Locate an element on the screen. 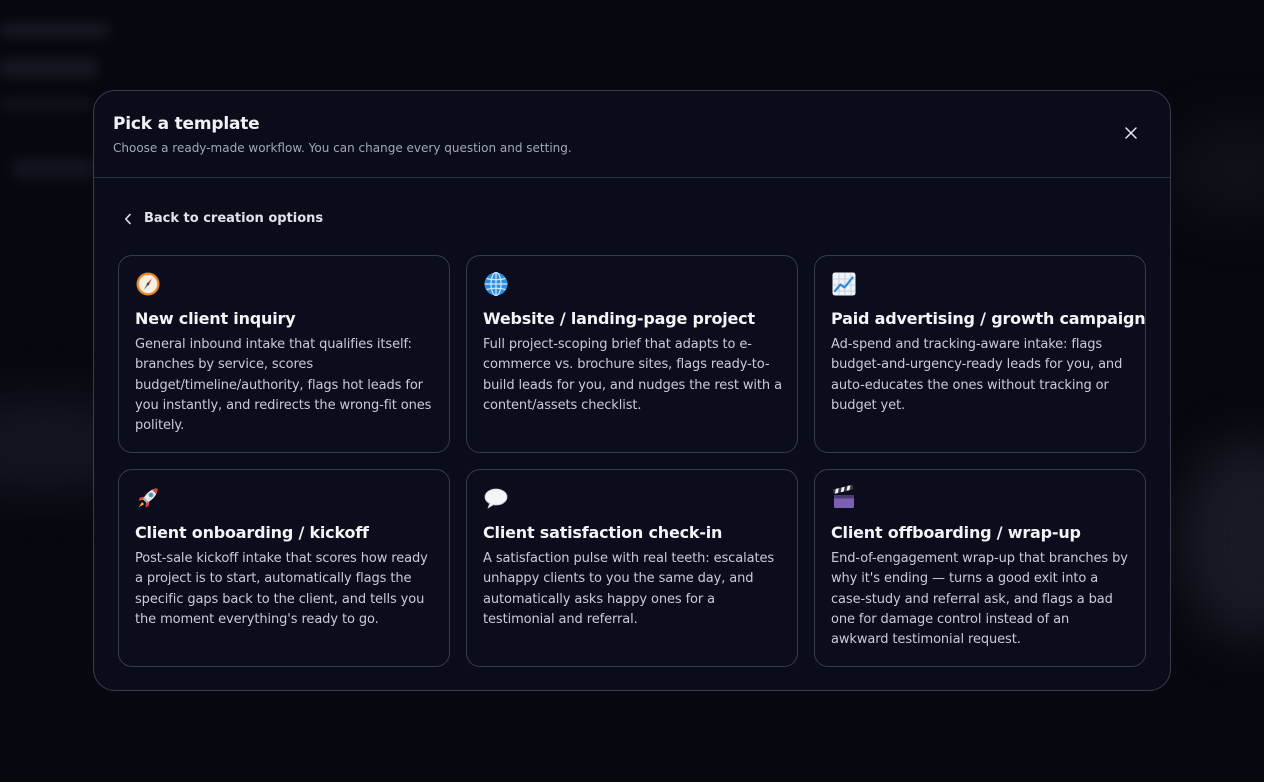  template-title: Client onboarding / kickoff is located at coordinates (252, 532).